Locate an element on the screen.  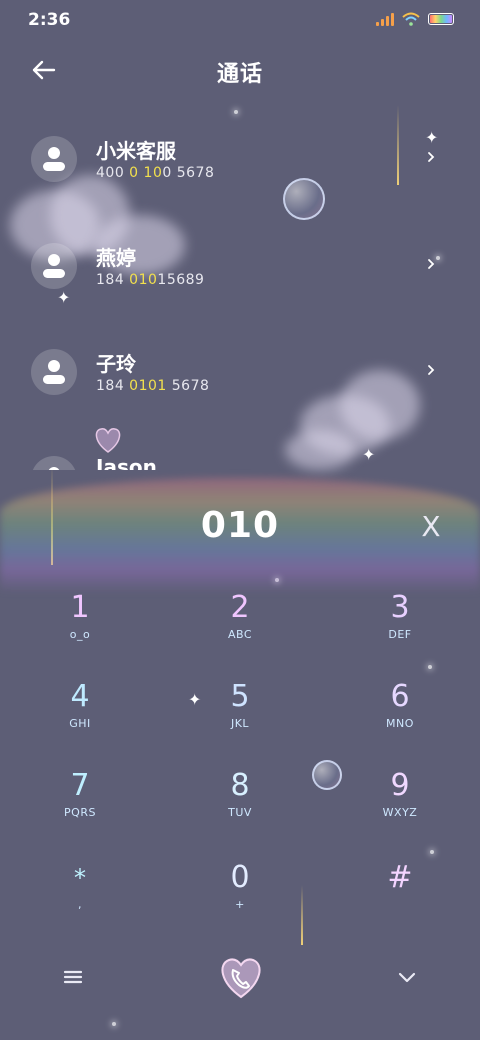
signal-icon is located at coordinates (385, 19).